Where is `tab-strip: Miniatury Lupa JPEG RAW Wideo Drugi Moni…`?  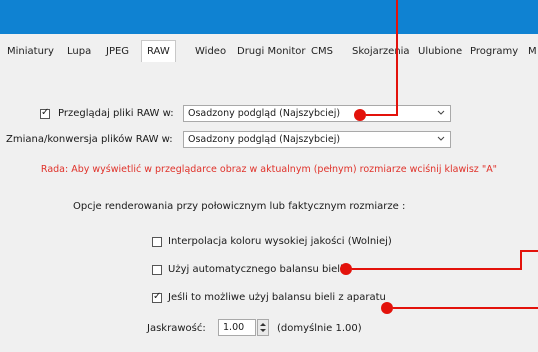
tab-strip: Miniatury Lupa JPEG RAW Wideo Drugi Moni… is located at coordinates (269, 49).